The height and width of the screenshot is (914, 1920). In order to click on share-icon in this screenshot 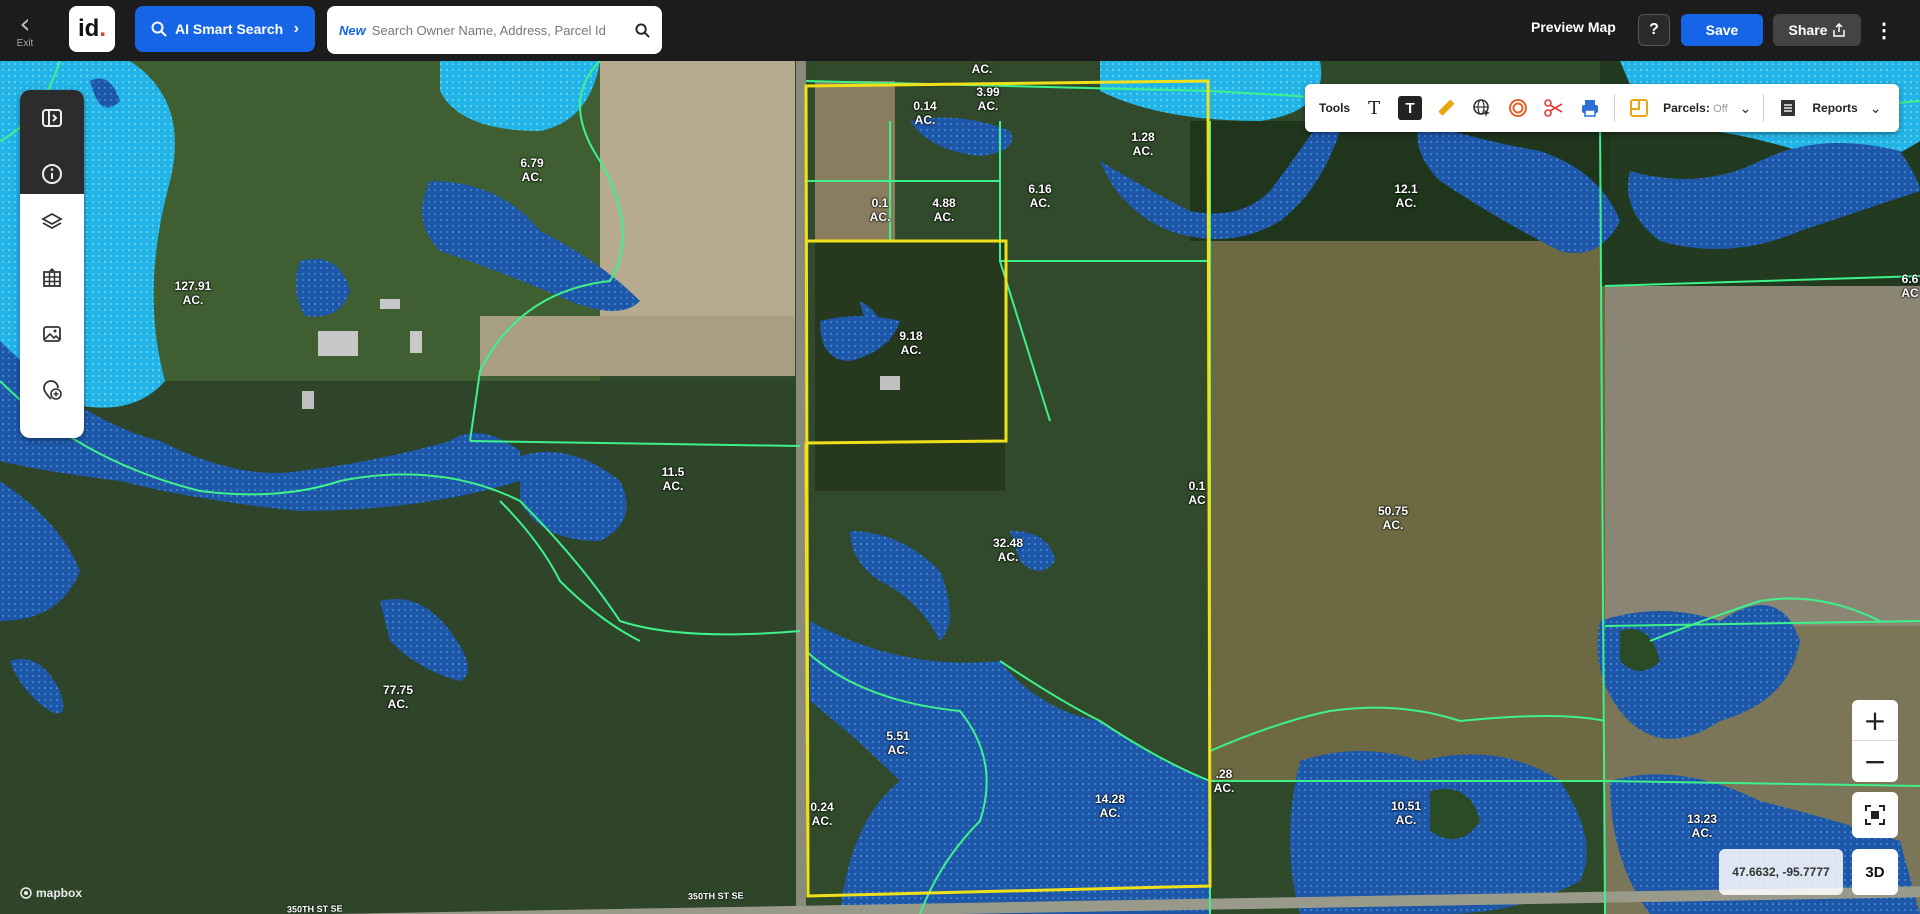, I will do `click(1839, 30)`.